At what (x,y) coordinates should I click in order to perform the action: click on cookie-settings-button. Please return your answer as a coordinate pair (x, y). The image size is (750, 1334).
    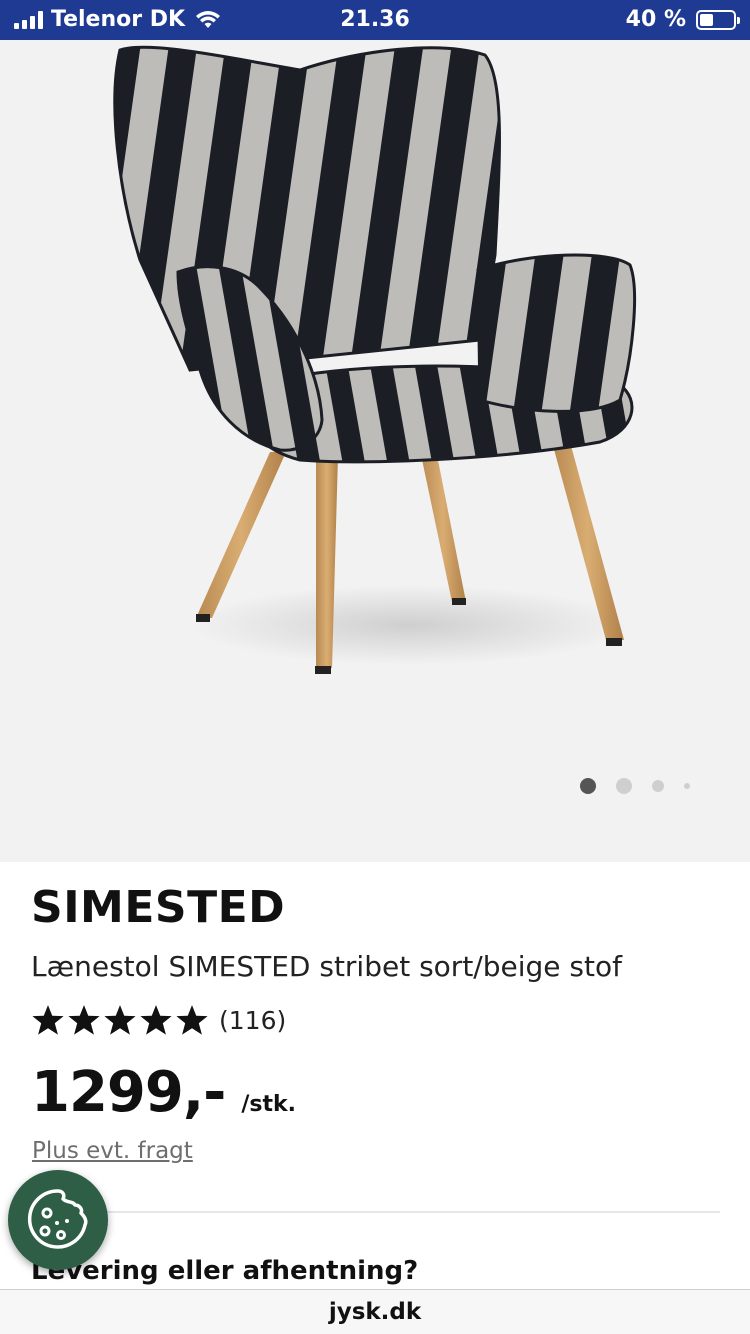
    Looking at the image, I should click on (58, 1220).